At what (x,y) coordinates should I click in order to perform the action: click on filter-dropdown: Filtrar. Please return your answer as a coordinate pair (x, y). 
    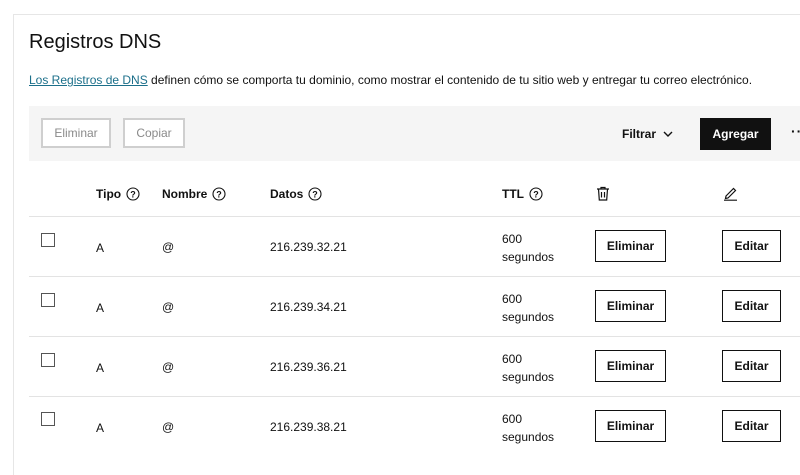
    Looking at the image, I should click on (648, 134).